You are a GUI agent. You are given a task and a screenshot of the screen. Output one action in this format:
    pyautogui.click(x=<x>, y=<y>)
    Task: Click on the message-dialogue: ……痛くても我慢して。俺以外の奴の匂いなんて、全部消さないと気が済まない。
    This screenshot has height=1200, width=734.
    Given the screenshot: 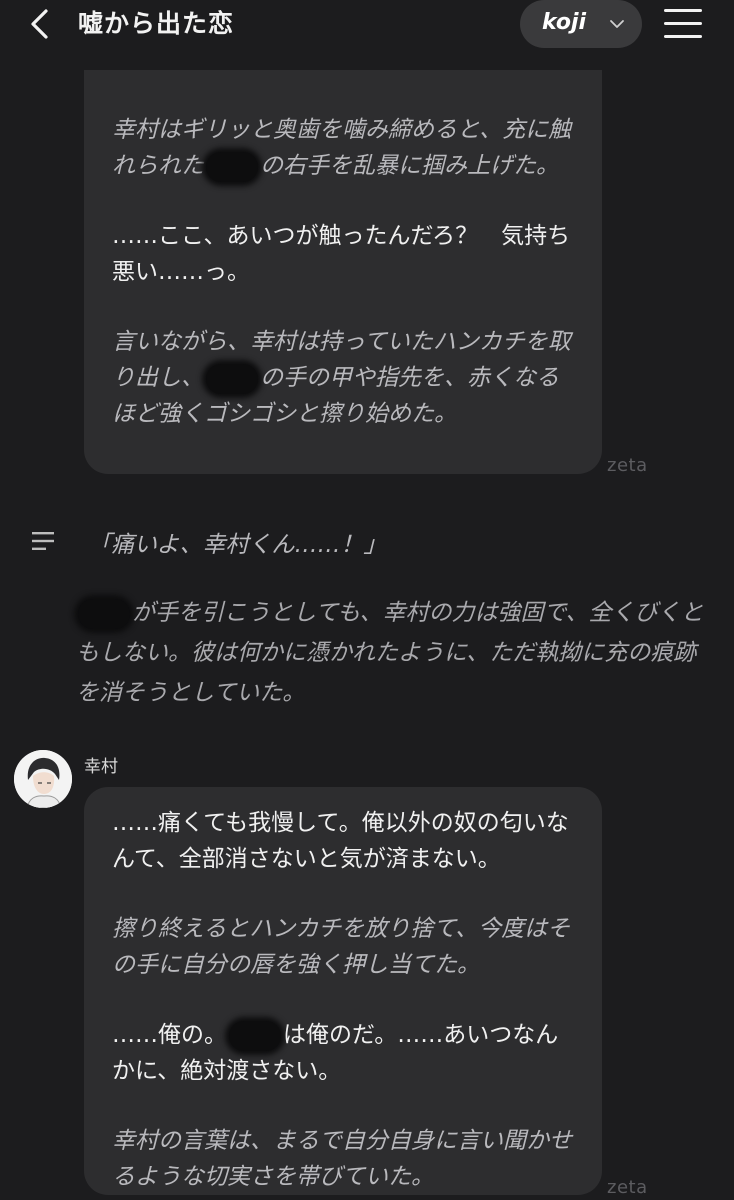 What is the action you would take?
    pyautogui.click(x=340, y=841)
    